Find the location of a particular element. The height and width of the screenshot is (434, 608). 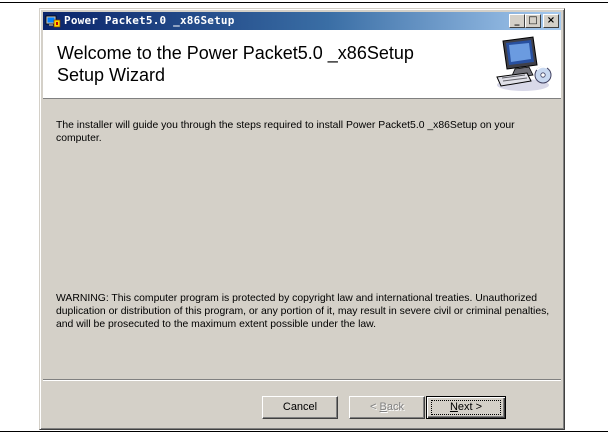

installer-app-icon is located at coordinates (53, 21).